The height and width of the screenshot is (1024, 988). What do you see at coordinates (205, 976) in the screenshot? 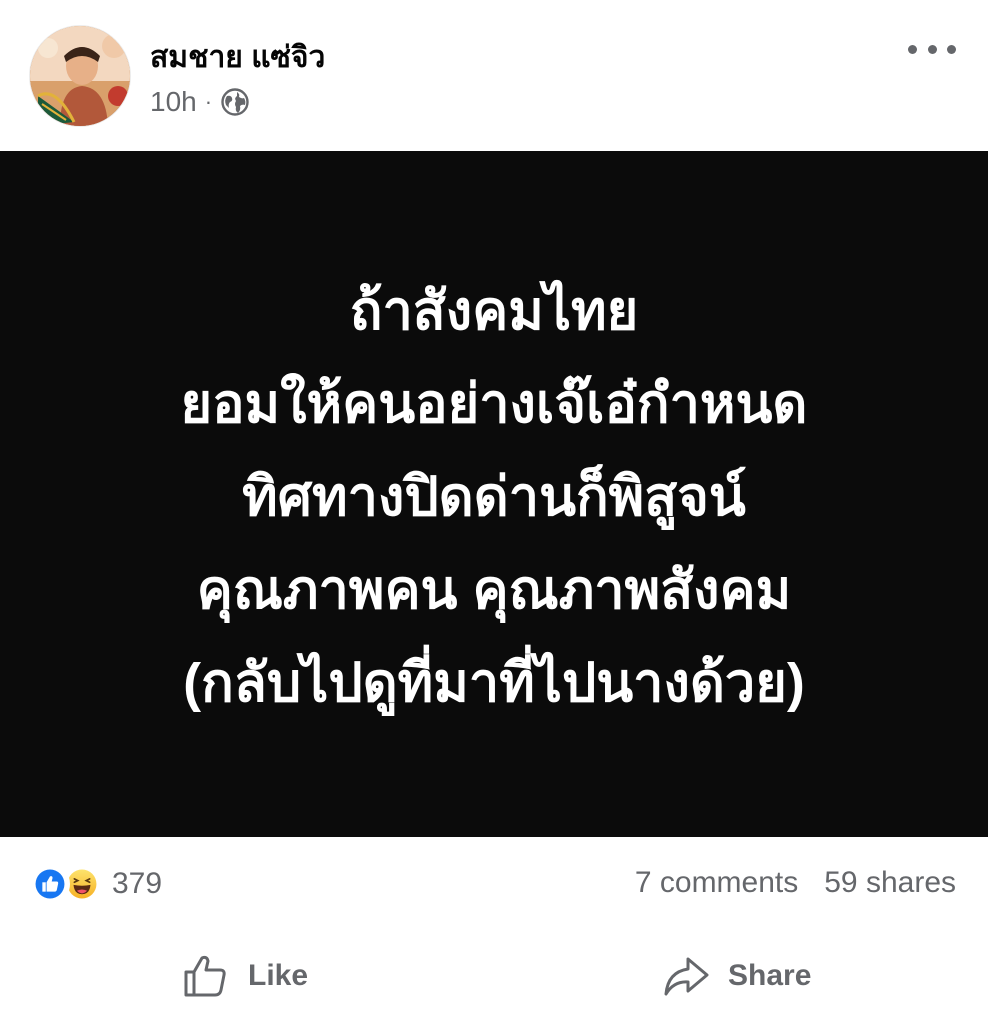
I see `thumbs-up-icon` at bounding box center [205, 976].